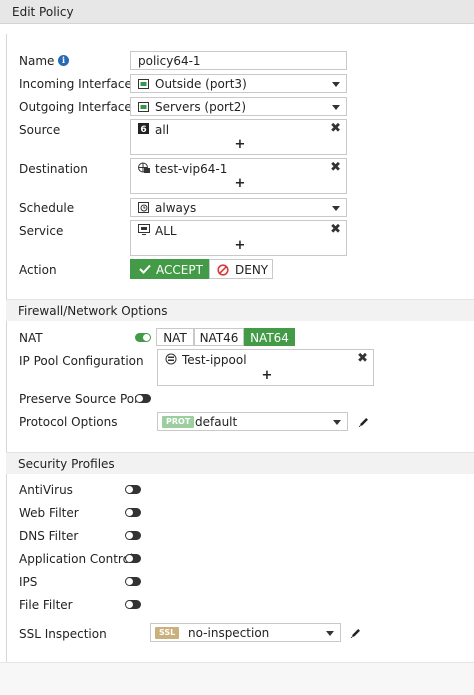 This screenshot has width=474, height=695. I want to click on ip-pool-label: IP Pool Configuration, so click(81, 361).